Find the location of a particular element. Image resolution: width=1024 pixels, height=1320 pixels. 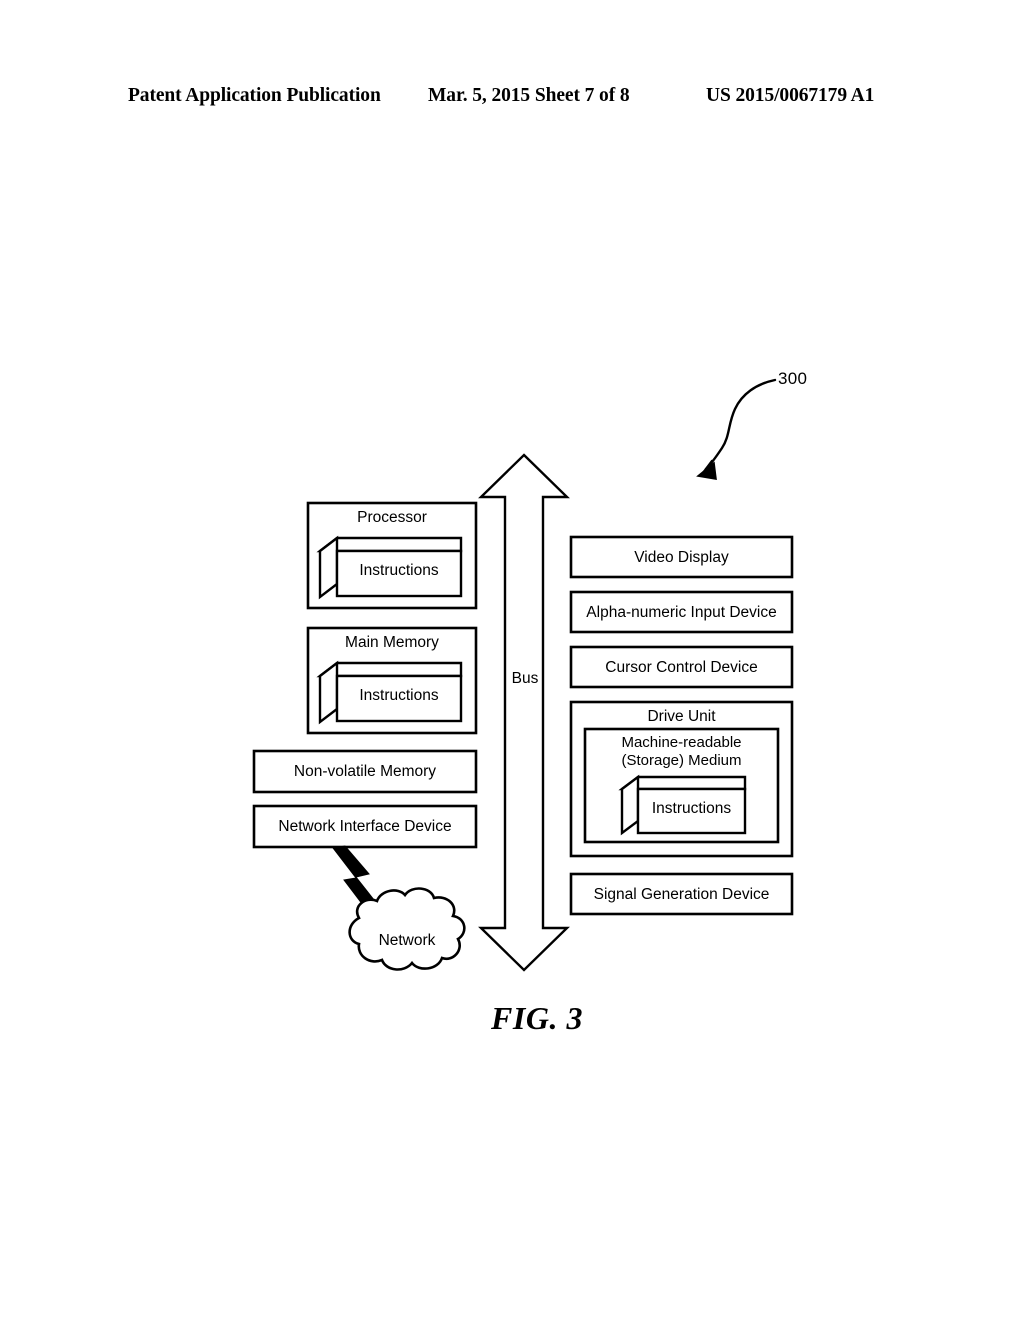

network-interface-device-box is located at coordinates (365, 826).